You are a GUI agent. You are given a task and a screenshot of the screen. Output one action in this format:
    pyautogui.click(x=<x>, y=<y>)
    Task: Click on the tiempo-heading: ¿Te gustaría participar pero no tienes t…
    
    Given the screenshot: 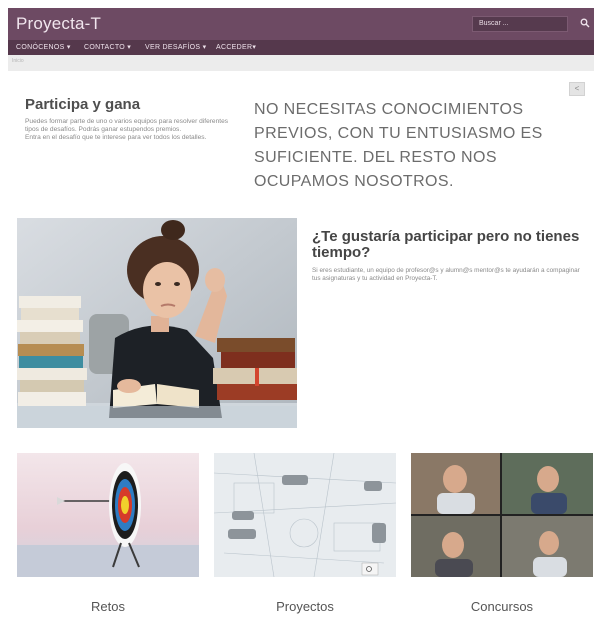 What is the action you would take?
    pyautogui.click(x=446, y=244)
    